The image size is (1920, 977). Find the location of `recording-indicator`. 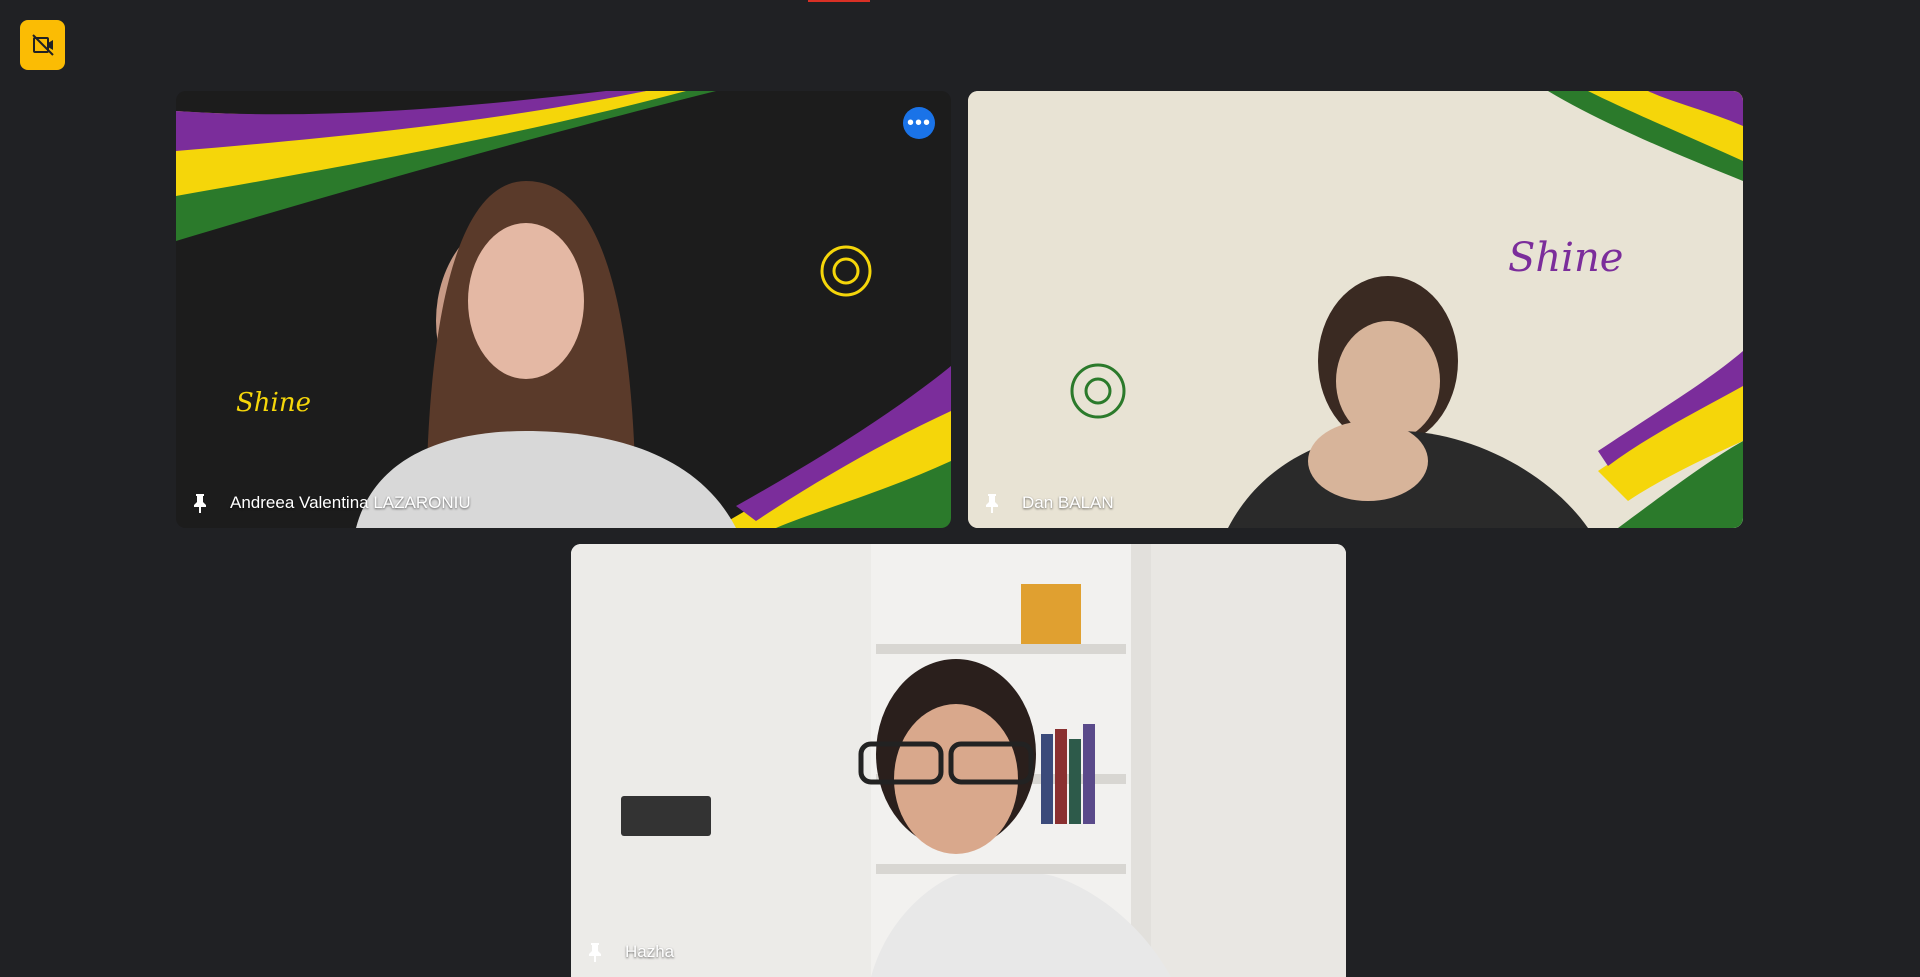

recording-indicator is located at coordinates (839, 1).